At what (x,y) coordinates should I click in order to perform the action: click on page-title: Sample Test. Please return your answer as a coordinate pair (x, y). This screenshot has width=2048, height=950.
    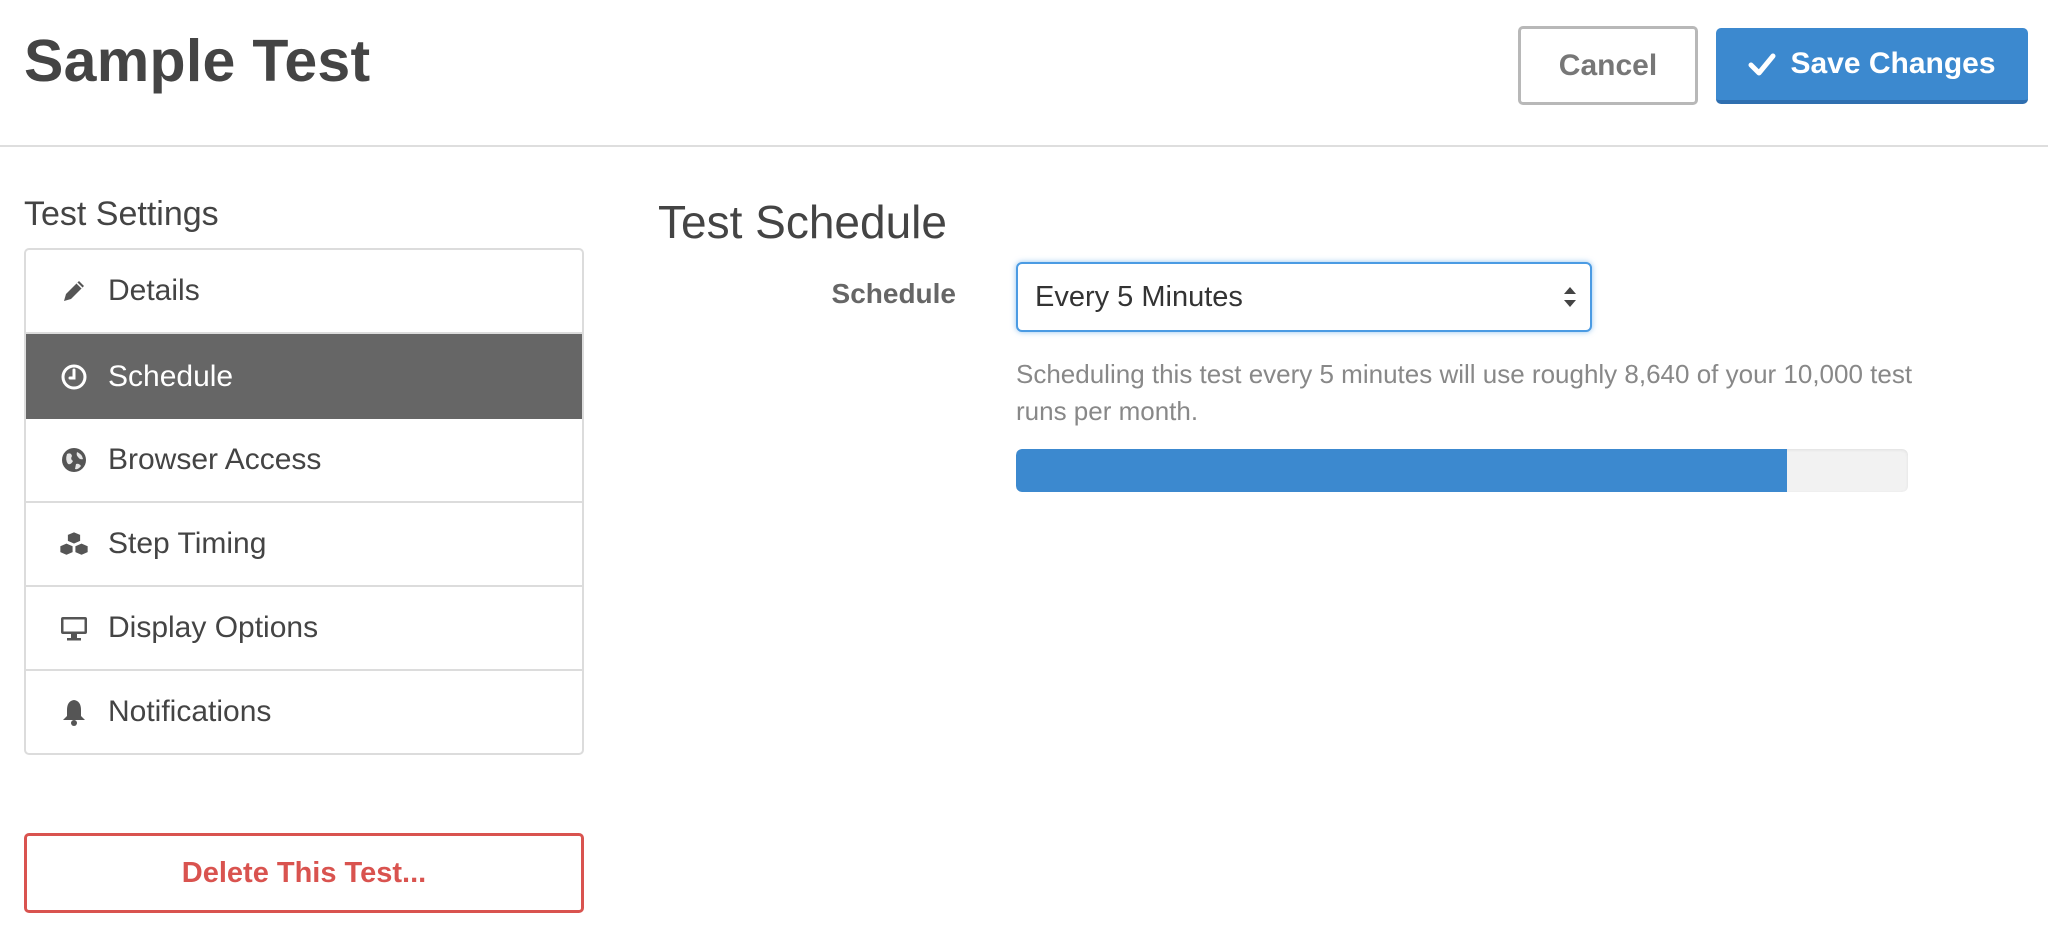
    Looking at the image, I should click on (197, 61).